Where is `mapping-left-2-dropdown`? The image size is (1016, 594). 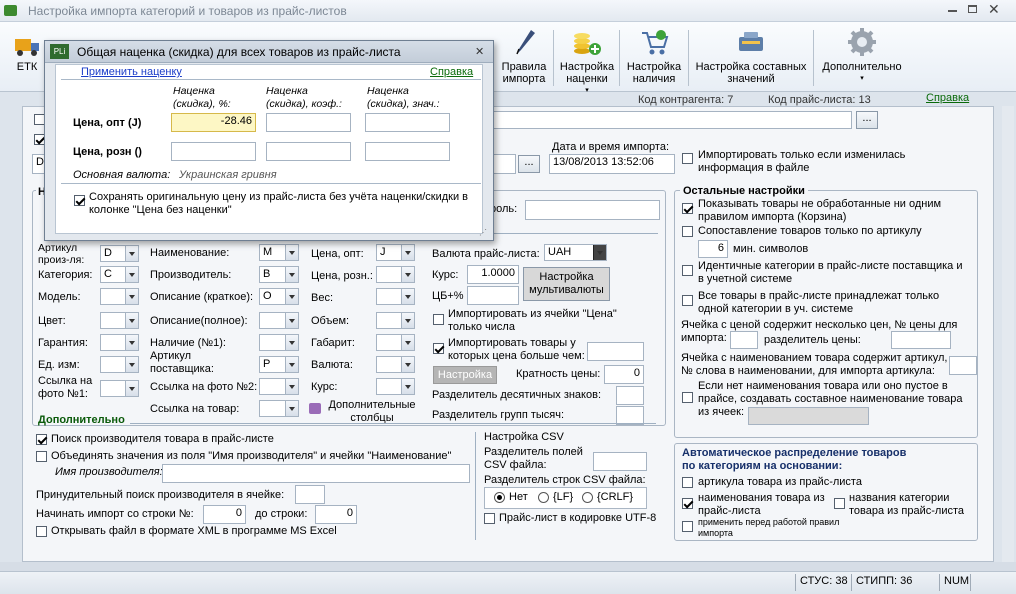 mapping-left-2-dropdown is located at coordinates (119, 296).